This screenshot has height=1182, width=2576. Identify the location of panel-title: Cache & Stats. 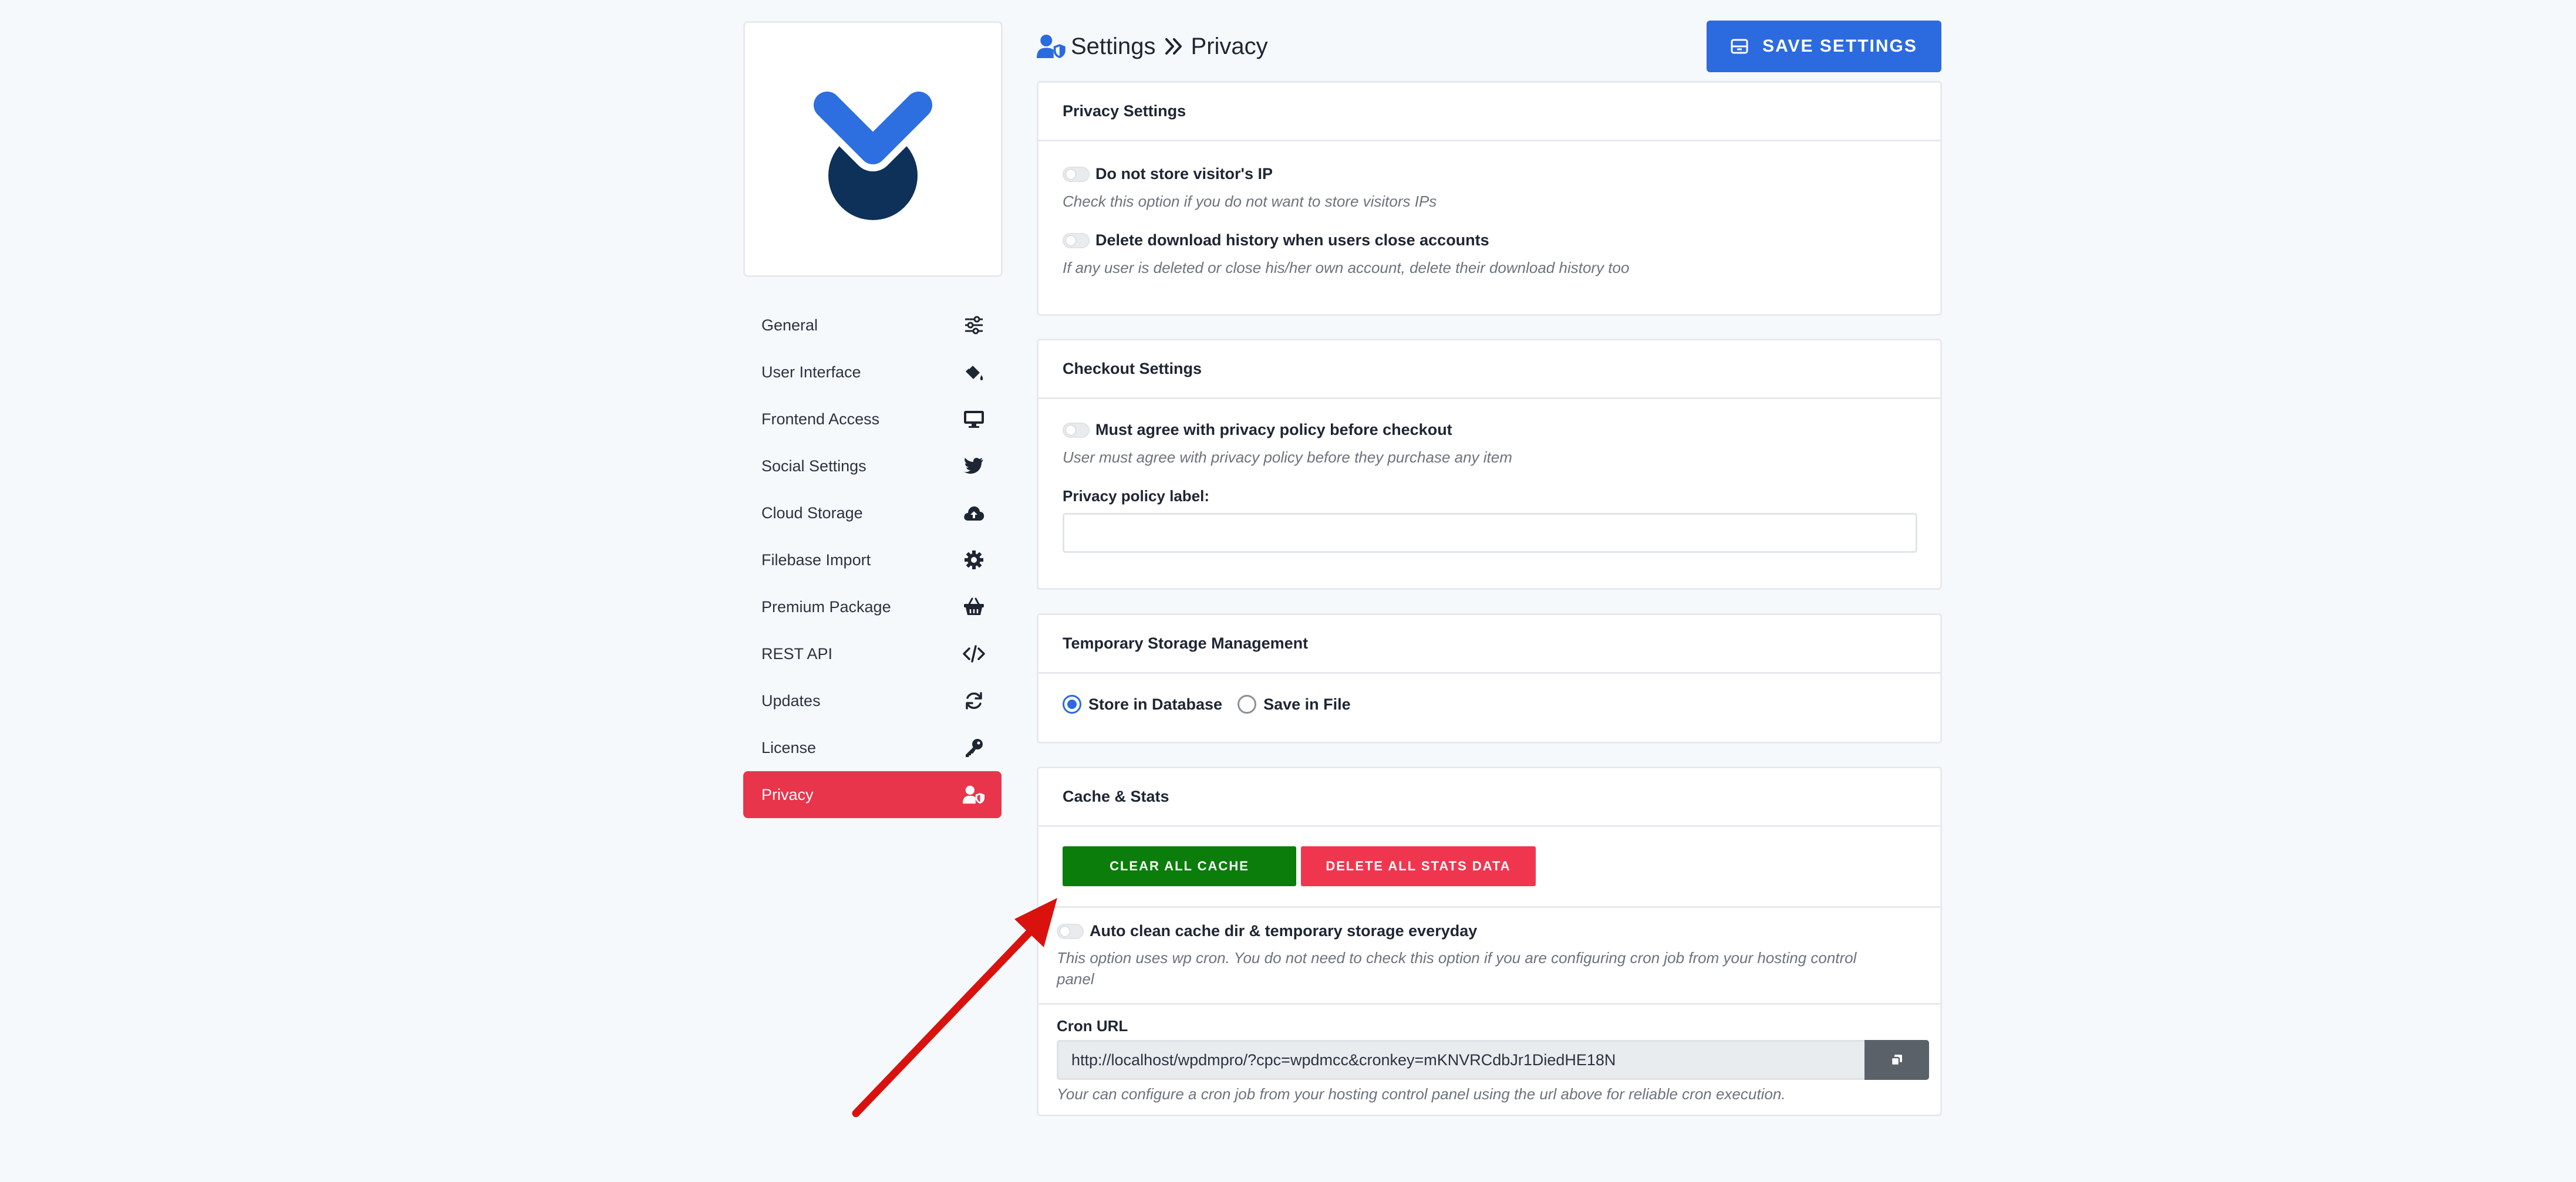
(1489, 797).